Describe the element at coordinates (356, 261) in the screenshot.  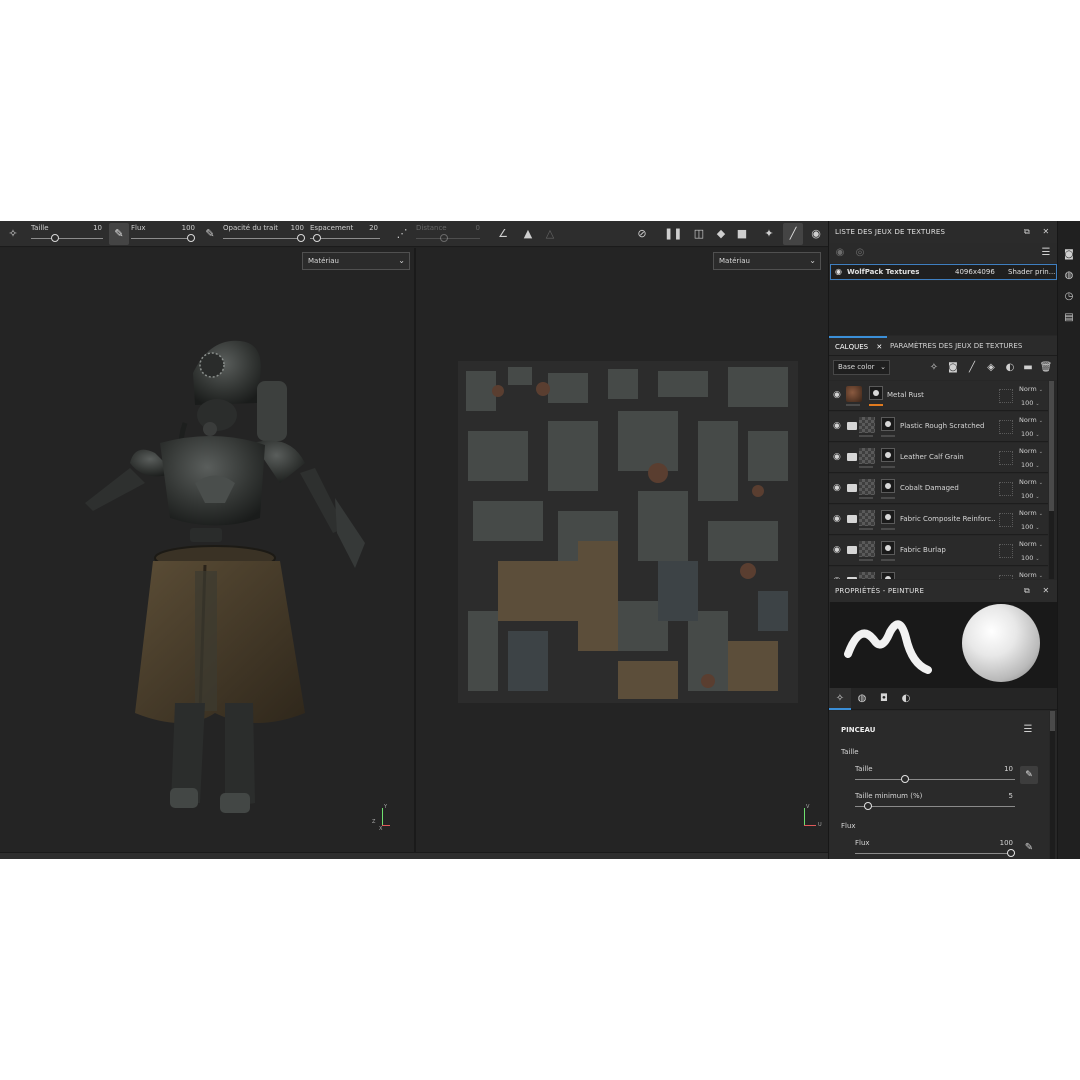
I see `viewport-3d-mode-dropdown: Matériau ⌄` at that location.